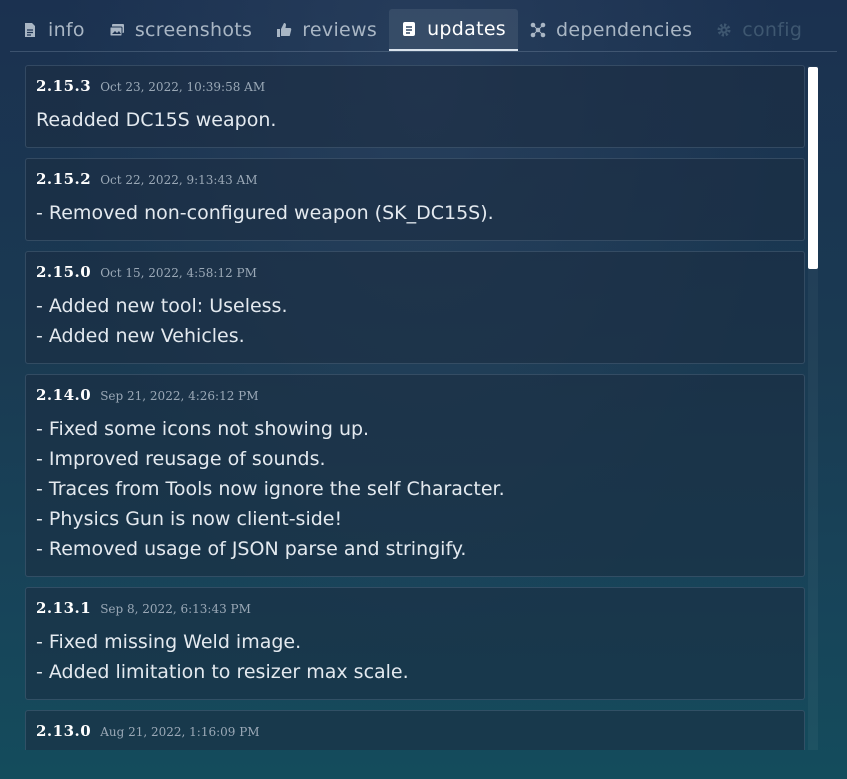 Image resolution: width=847 pixels, height=779 pixels. I want to click on tab-label: dependencies, so click(624, 30).